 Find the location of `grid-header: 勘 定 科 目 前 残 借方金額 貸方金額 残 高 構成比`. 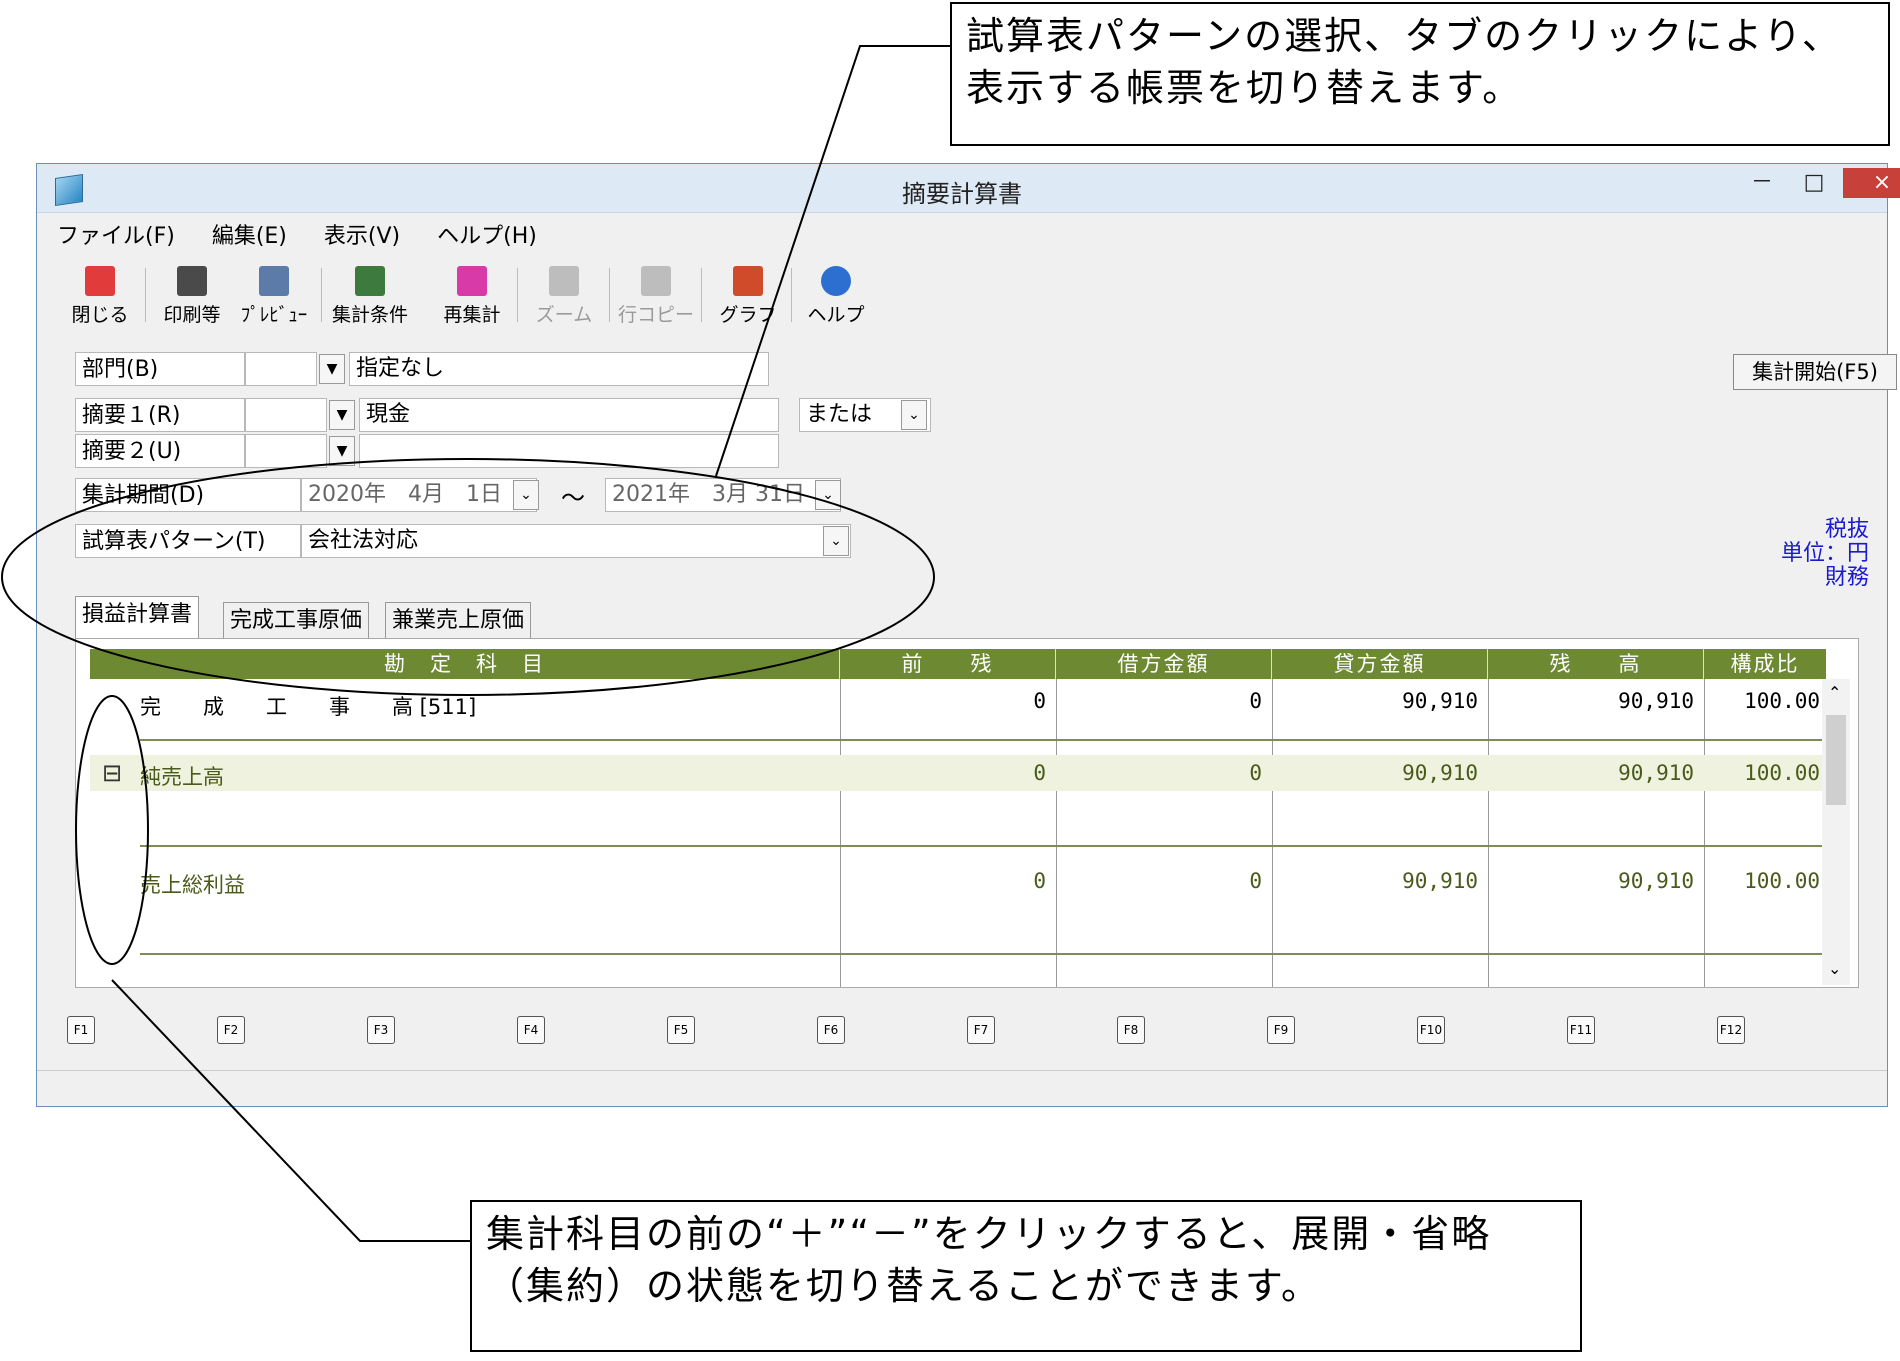

grid-header: 勘 定 科 目 前 残 借方金額 貸方金額 残 高 構成比 is located at coordinates (958, 664).